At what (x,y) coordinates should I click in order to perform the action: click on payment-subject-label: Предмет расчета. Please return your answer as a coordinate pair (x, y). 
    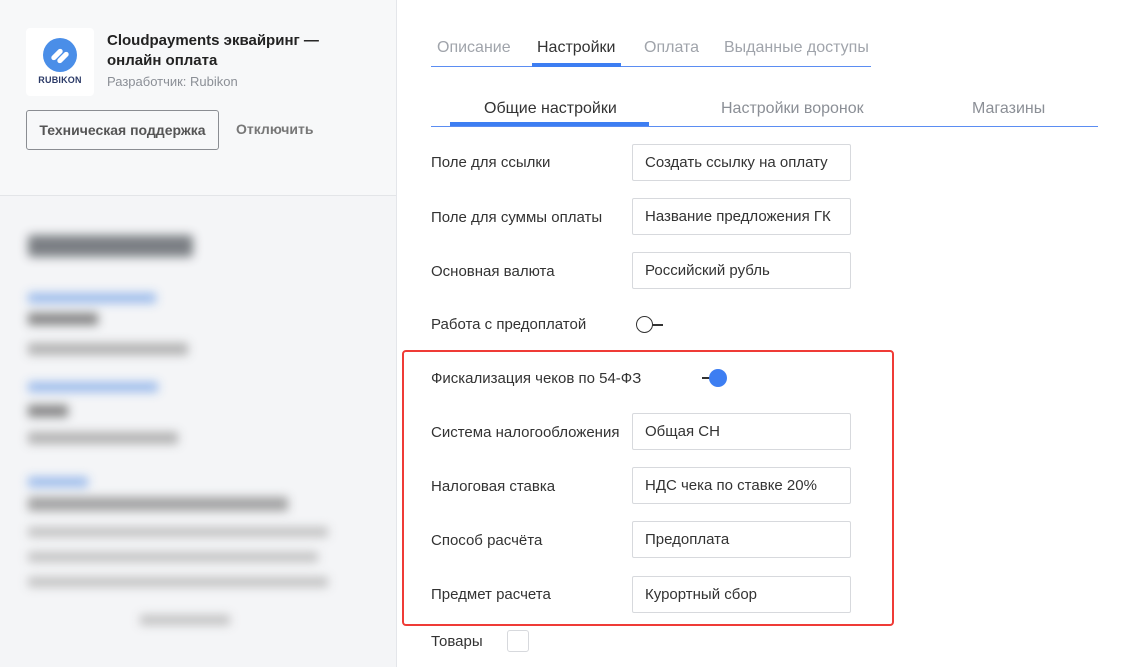
    Looking at the image, I should click on (491, 594).